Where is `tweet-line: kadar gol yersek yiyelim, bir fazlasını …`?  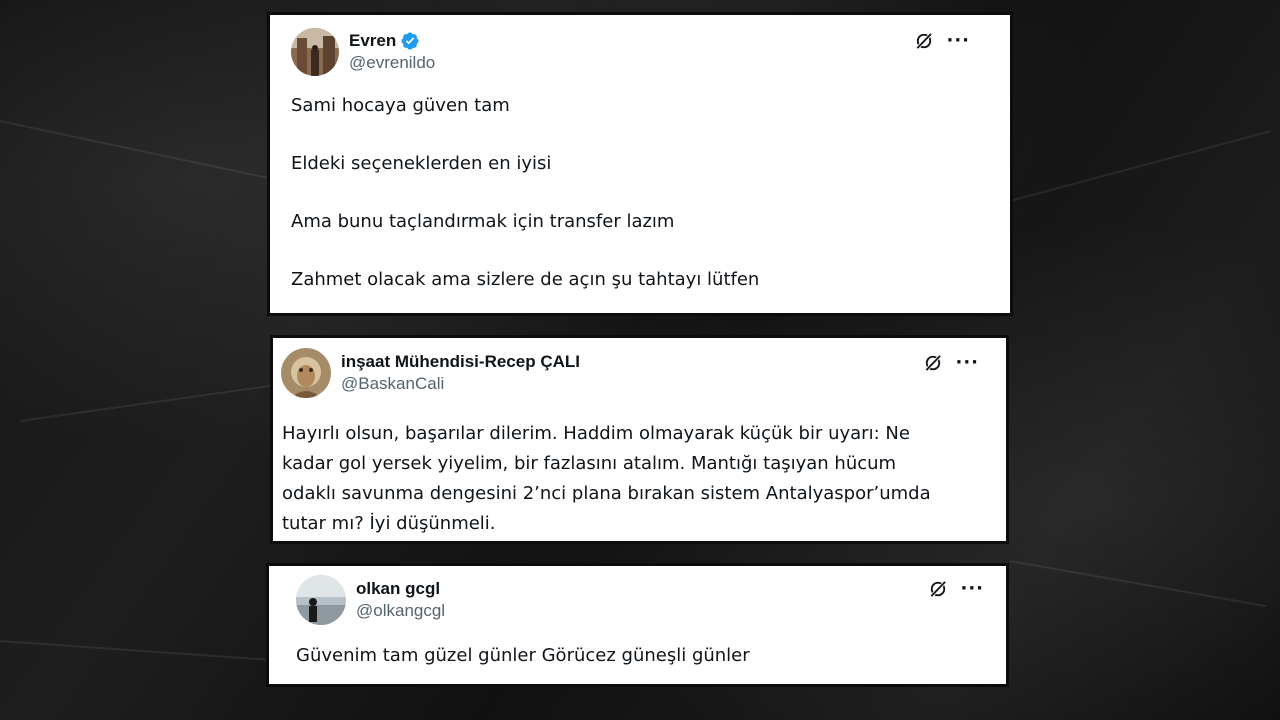 tweet-line: kadar gol yersek yiyelim, bir fazlasını … is located at coordinates (589, 463).